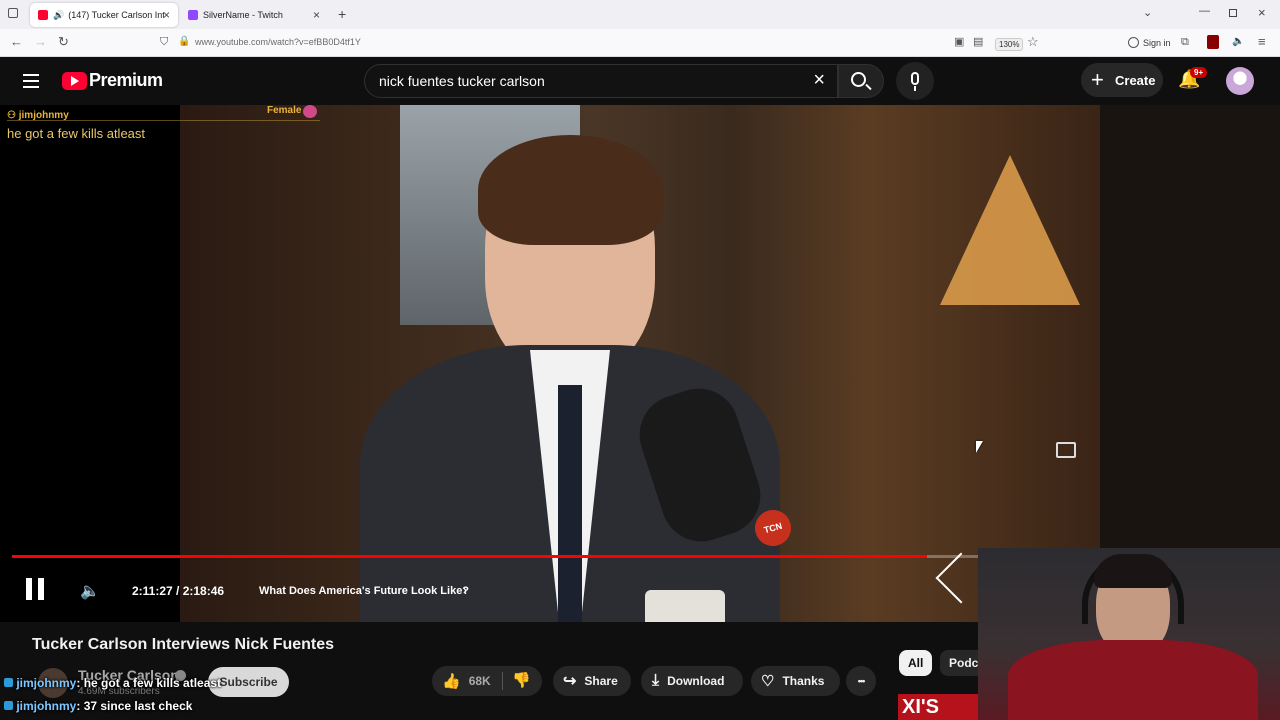  I want to click on back-icon: ←, so click(16, 42).